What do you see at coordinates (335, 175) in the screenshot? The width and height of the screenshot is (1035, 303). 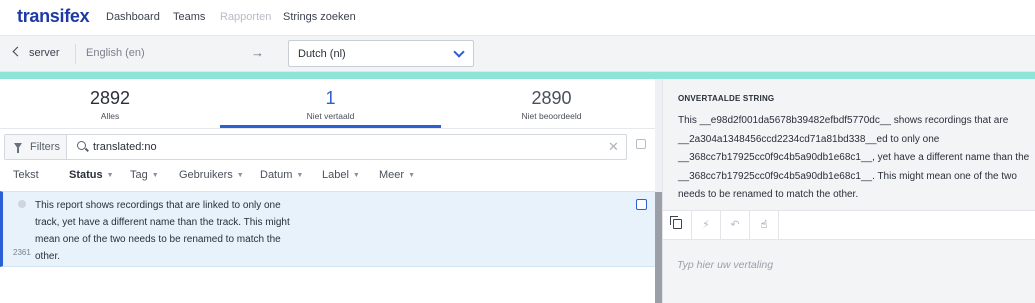 I see `filter-tab-label: Label` at bounding box center [335, 175].